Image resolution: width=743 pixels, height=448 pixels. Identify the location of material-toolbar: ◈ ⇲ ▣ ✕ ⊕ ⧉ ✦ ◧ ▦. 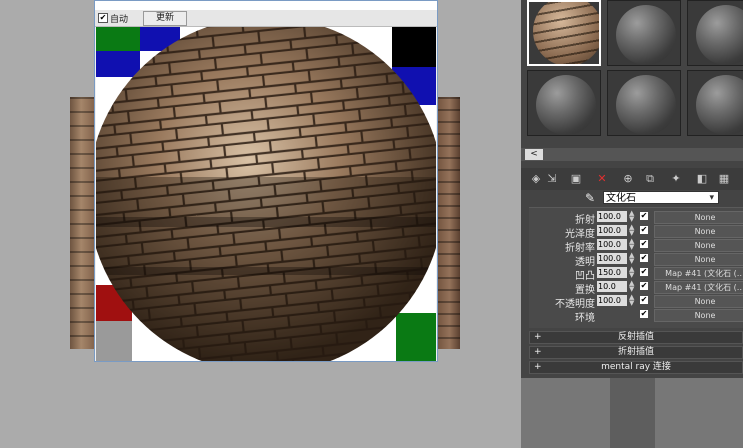
(632, 179).